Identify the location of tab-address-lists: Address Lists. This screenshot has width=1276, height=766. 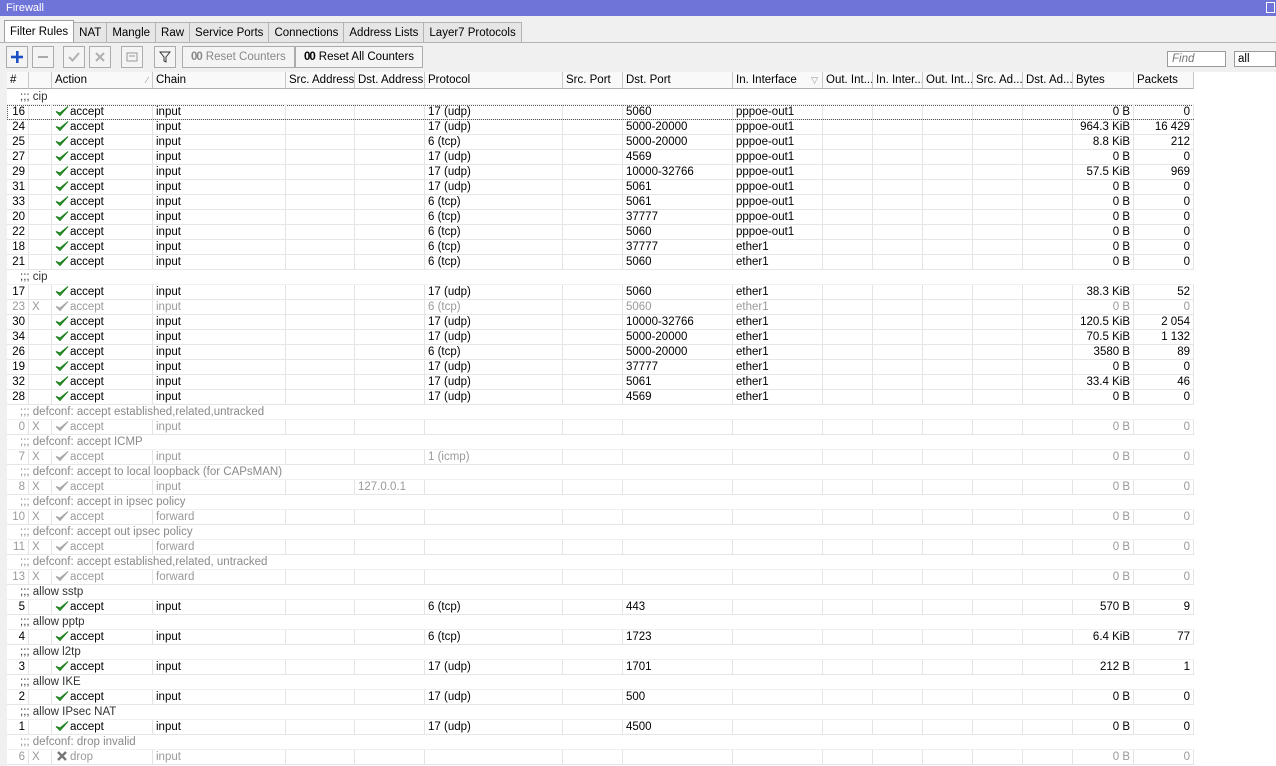
(384, 32).